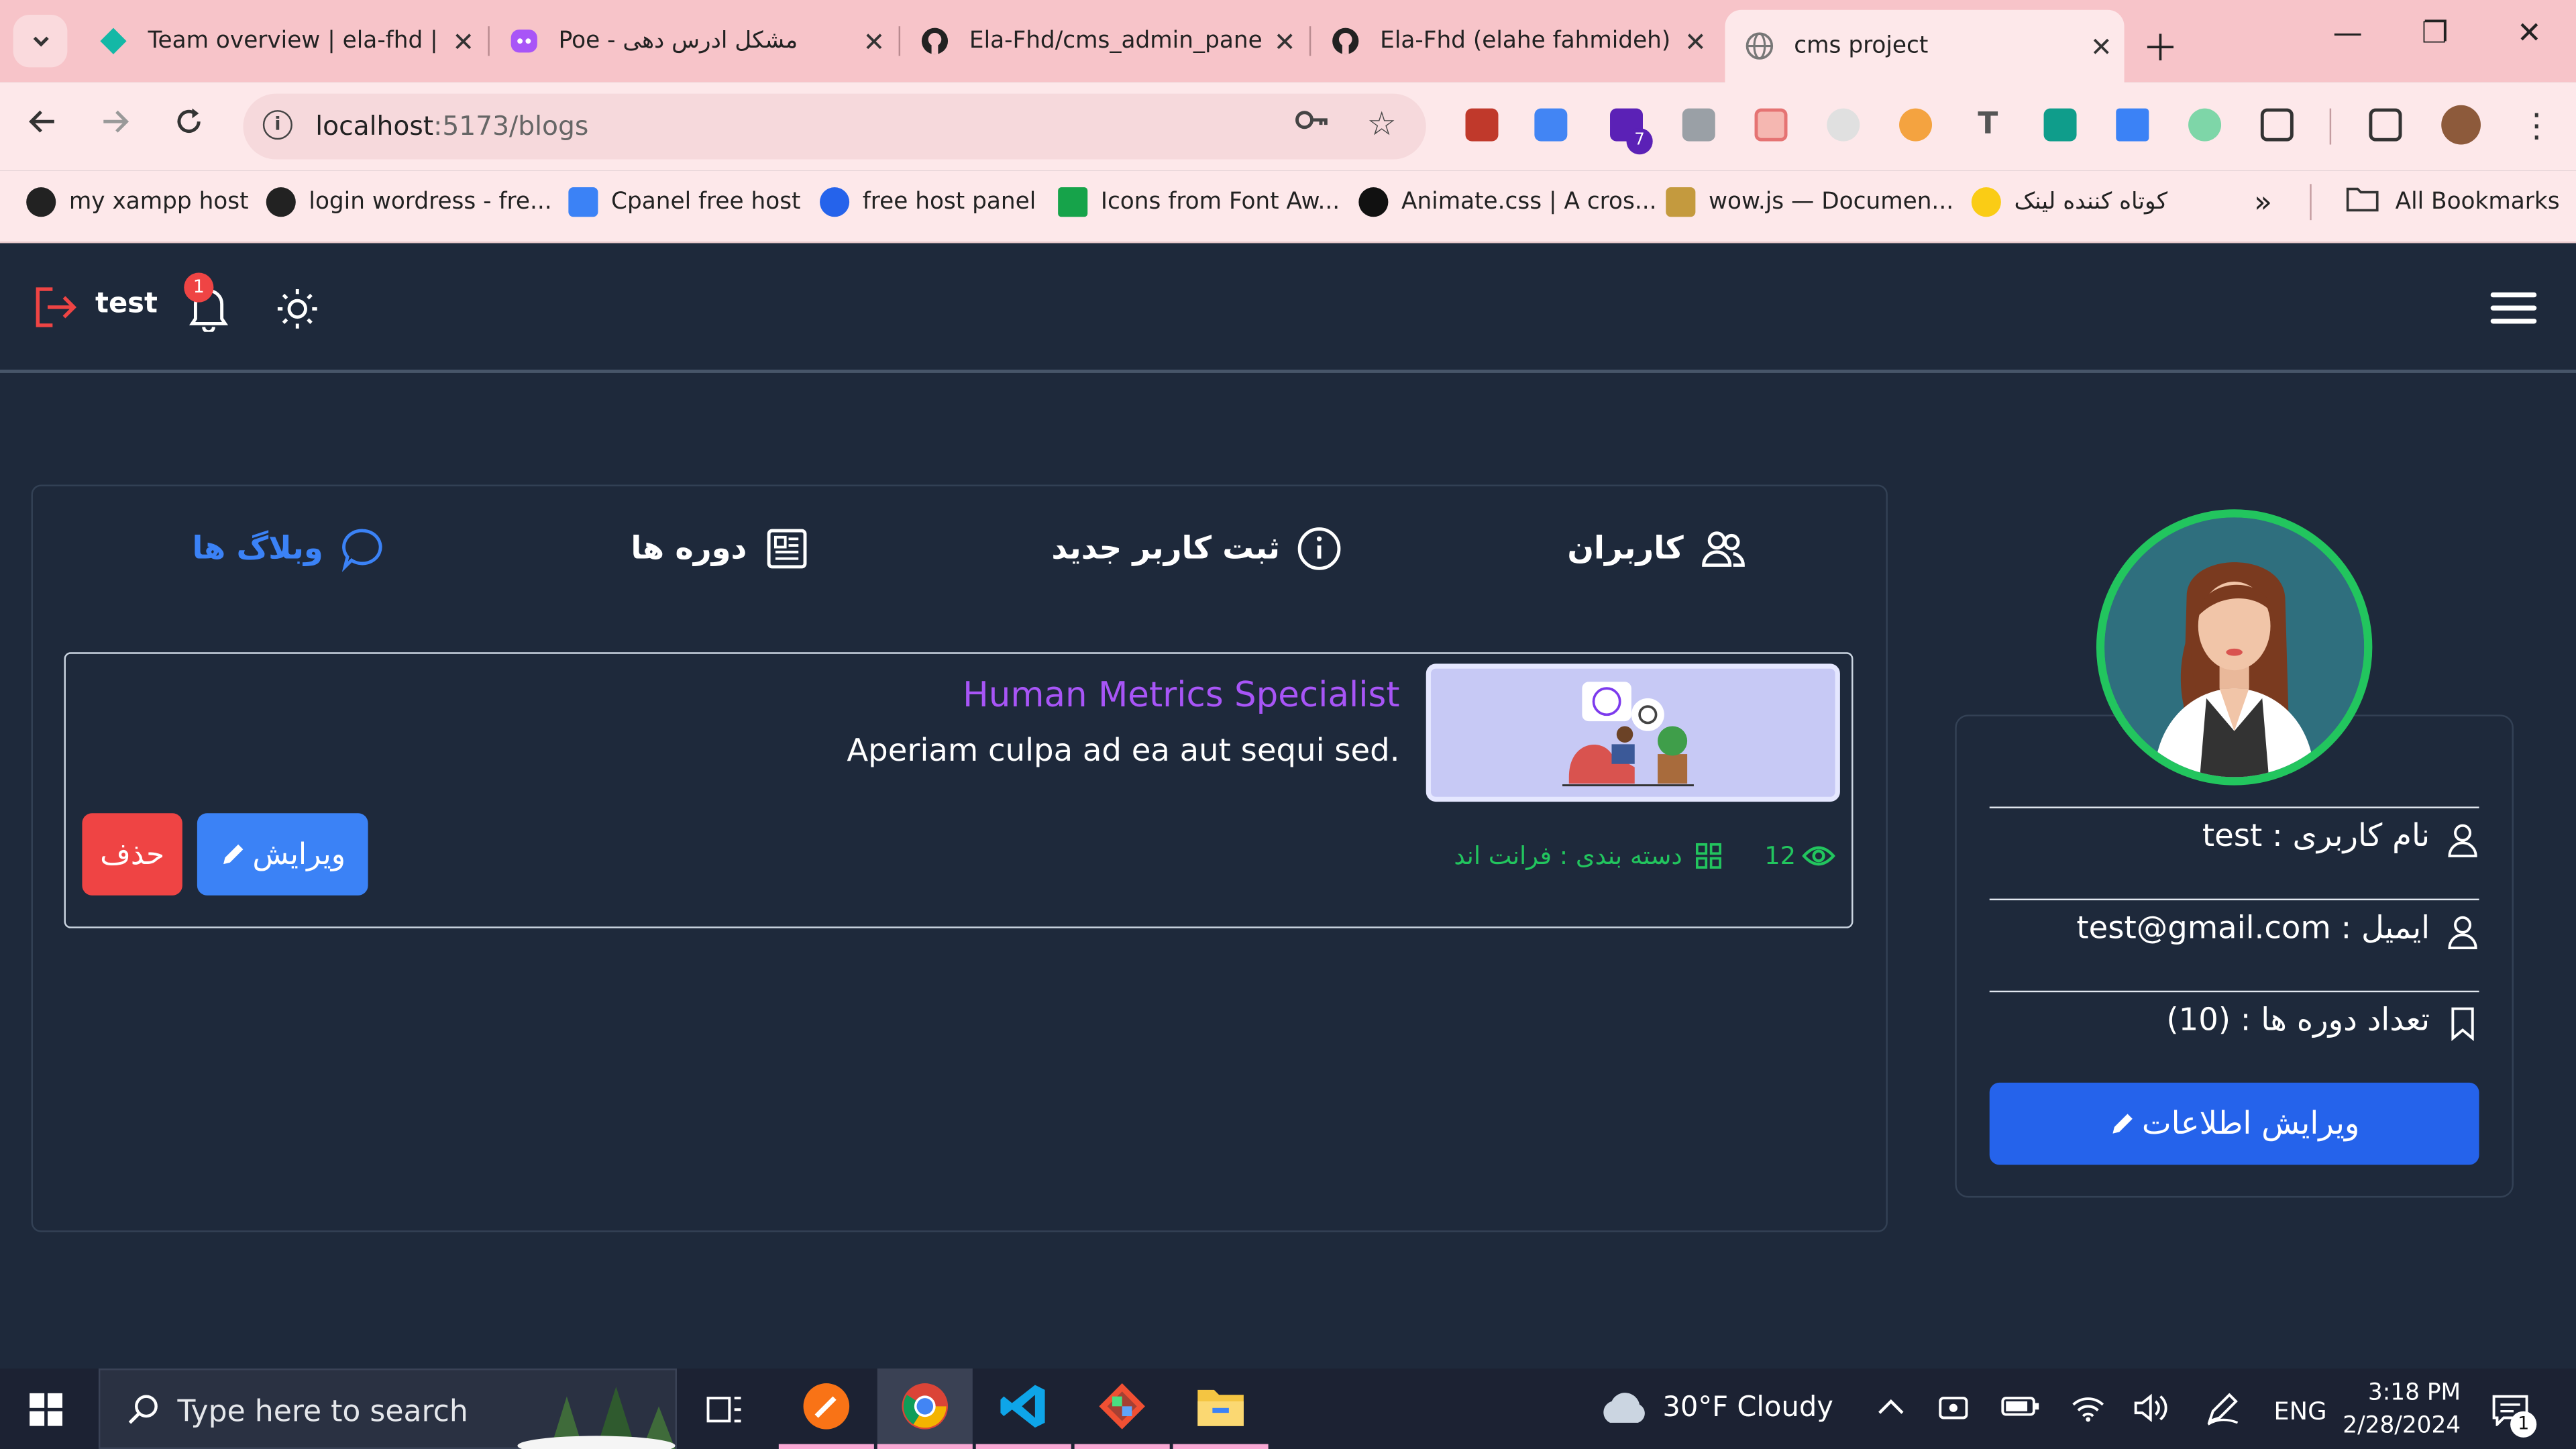  What do you see at coordinates (42, 125) in the screenshot?
I see `back-icon` at bounding box center [42, 125].